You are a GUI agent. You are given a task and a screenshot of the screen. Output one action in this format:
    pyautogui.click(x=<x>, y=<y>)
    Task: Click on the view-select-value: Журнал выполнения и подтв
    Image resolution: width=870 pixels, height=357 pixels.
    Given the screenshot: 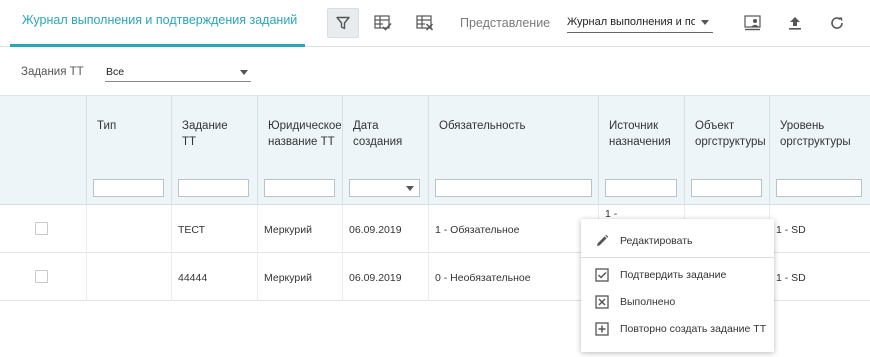 What is the action you would take?
    pyautogui.click(x=631, y=22)
    